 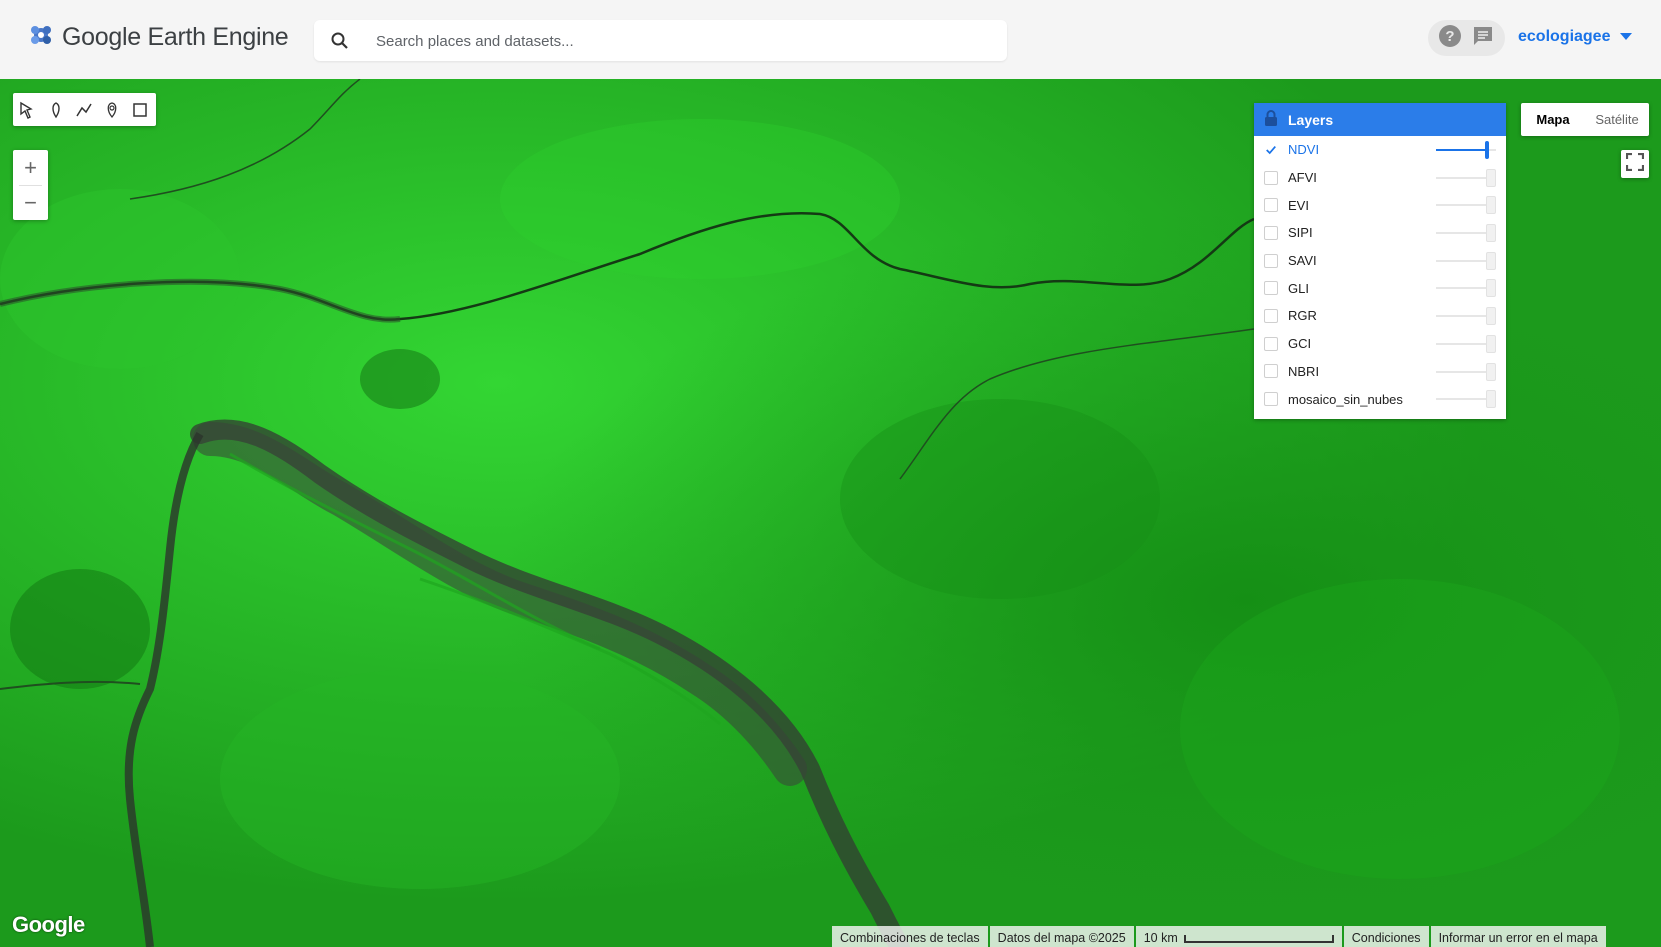 I want to click on zoom-in-button: +, so click(x=30, y=167).